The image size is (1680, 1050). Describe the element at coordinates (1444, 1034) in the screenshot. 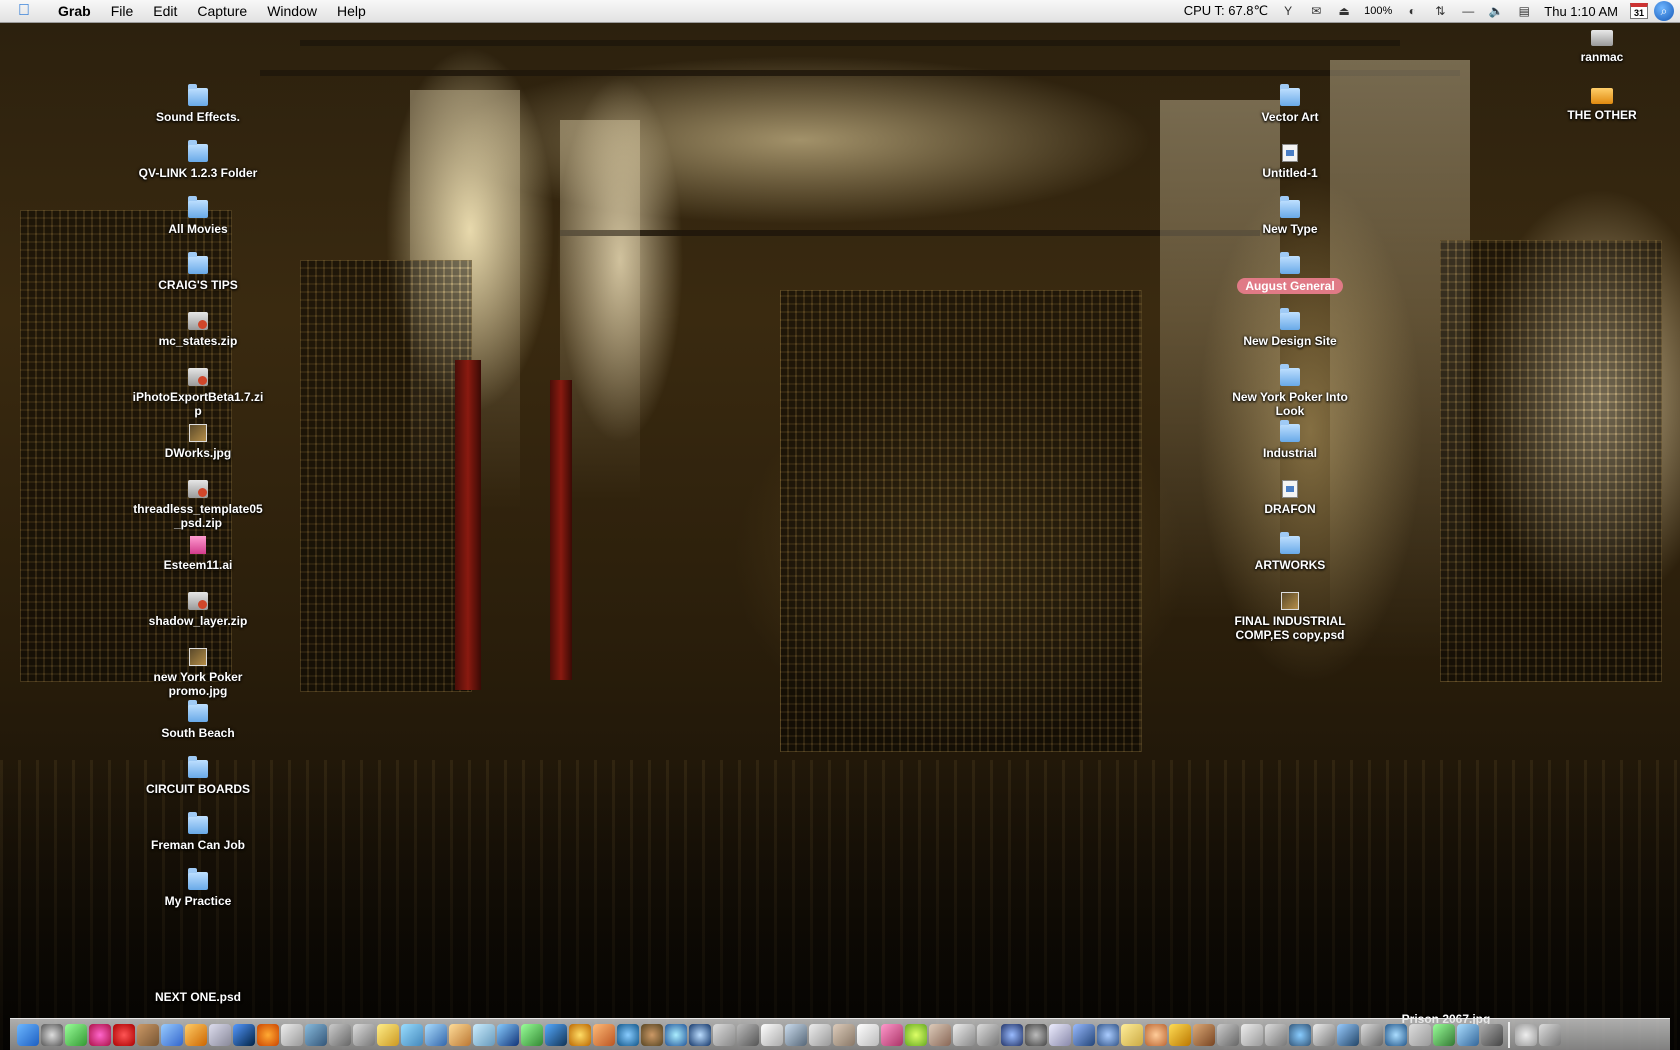

I see `recycle-app-icon` at that location.